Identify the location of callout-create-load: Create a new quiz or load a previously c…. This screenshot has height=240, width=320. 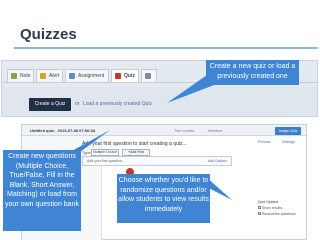
(252, 72).